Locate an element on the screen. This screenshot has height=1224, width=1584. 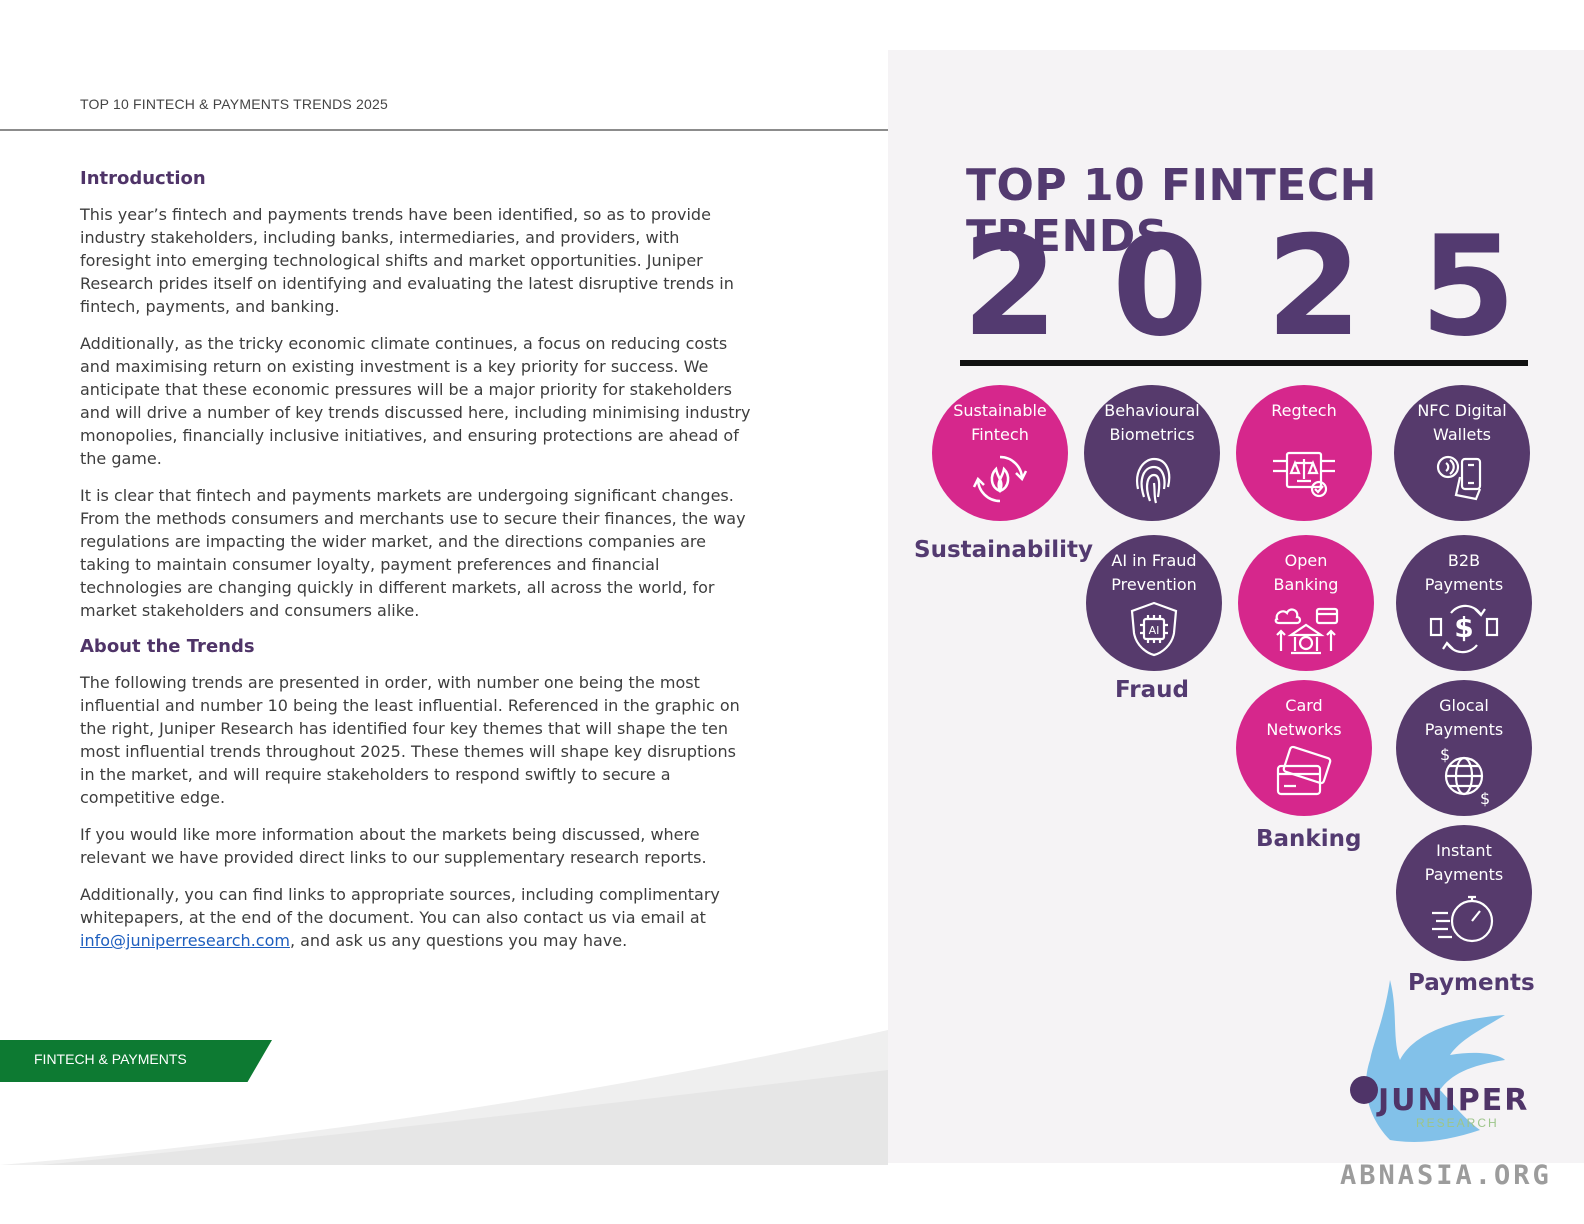
decorative-swoosh is located at coordinates (444, 1097).